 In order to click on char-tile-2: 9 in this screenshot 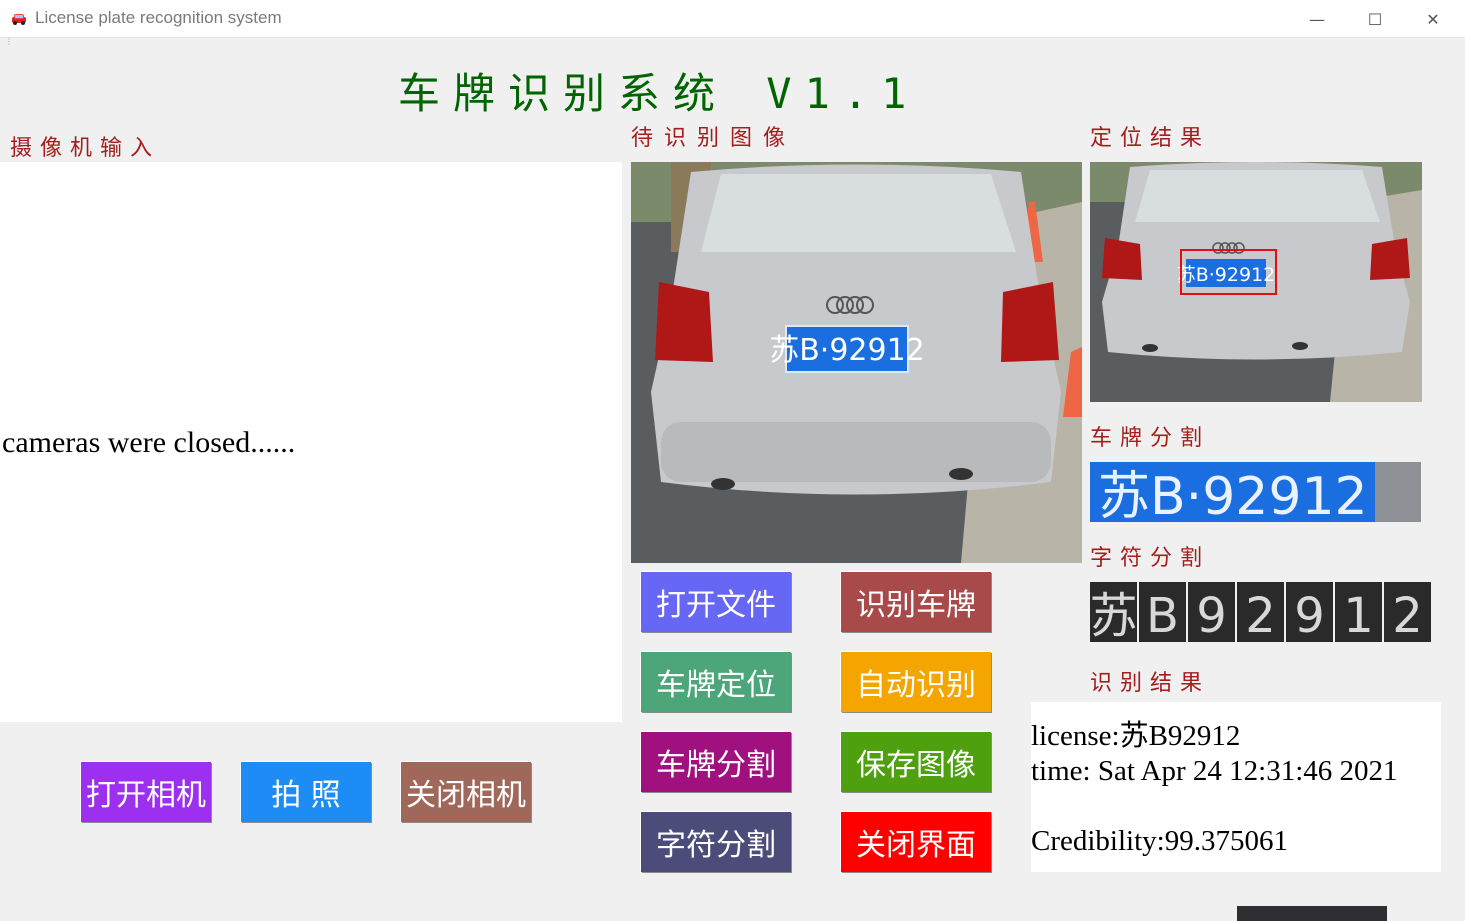, I will do `click(1211, 612)`.